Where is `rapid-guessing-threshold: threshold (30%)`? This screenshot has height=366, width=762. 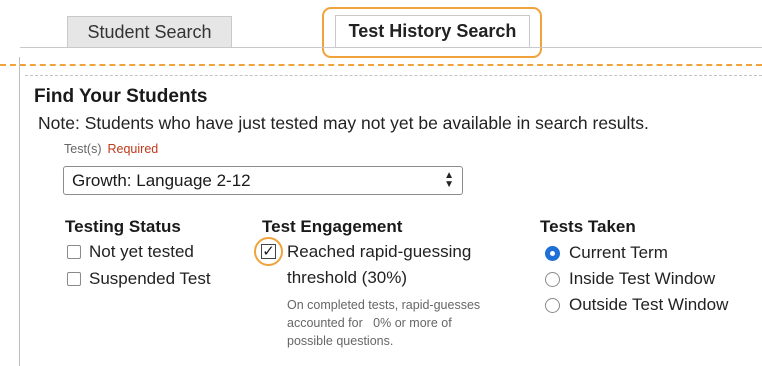 rapid-guessing-threshold: threshold (30%) is located at coordinates (347, 277).